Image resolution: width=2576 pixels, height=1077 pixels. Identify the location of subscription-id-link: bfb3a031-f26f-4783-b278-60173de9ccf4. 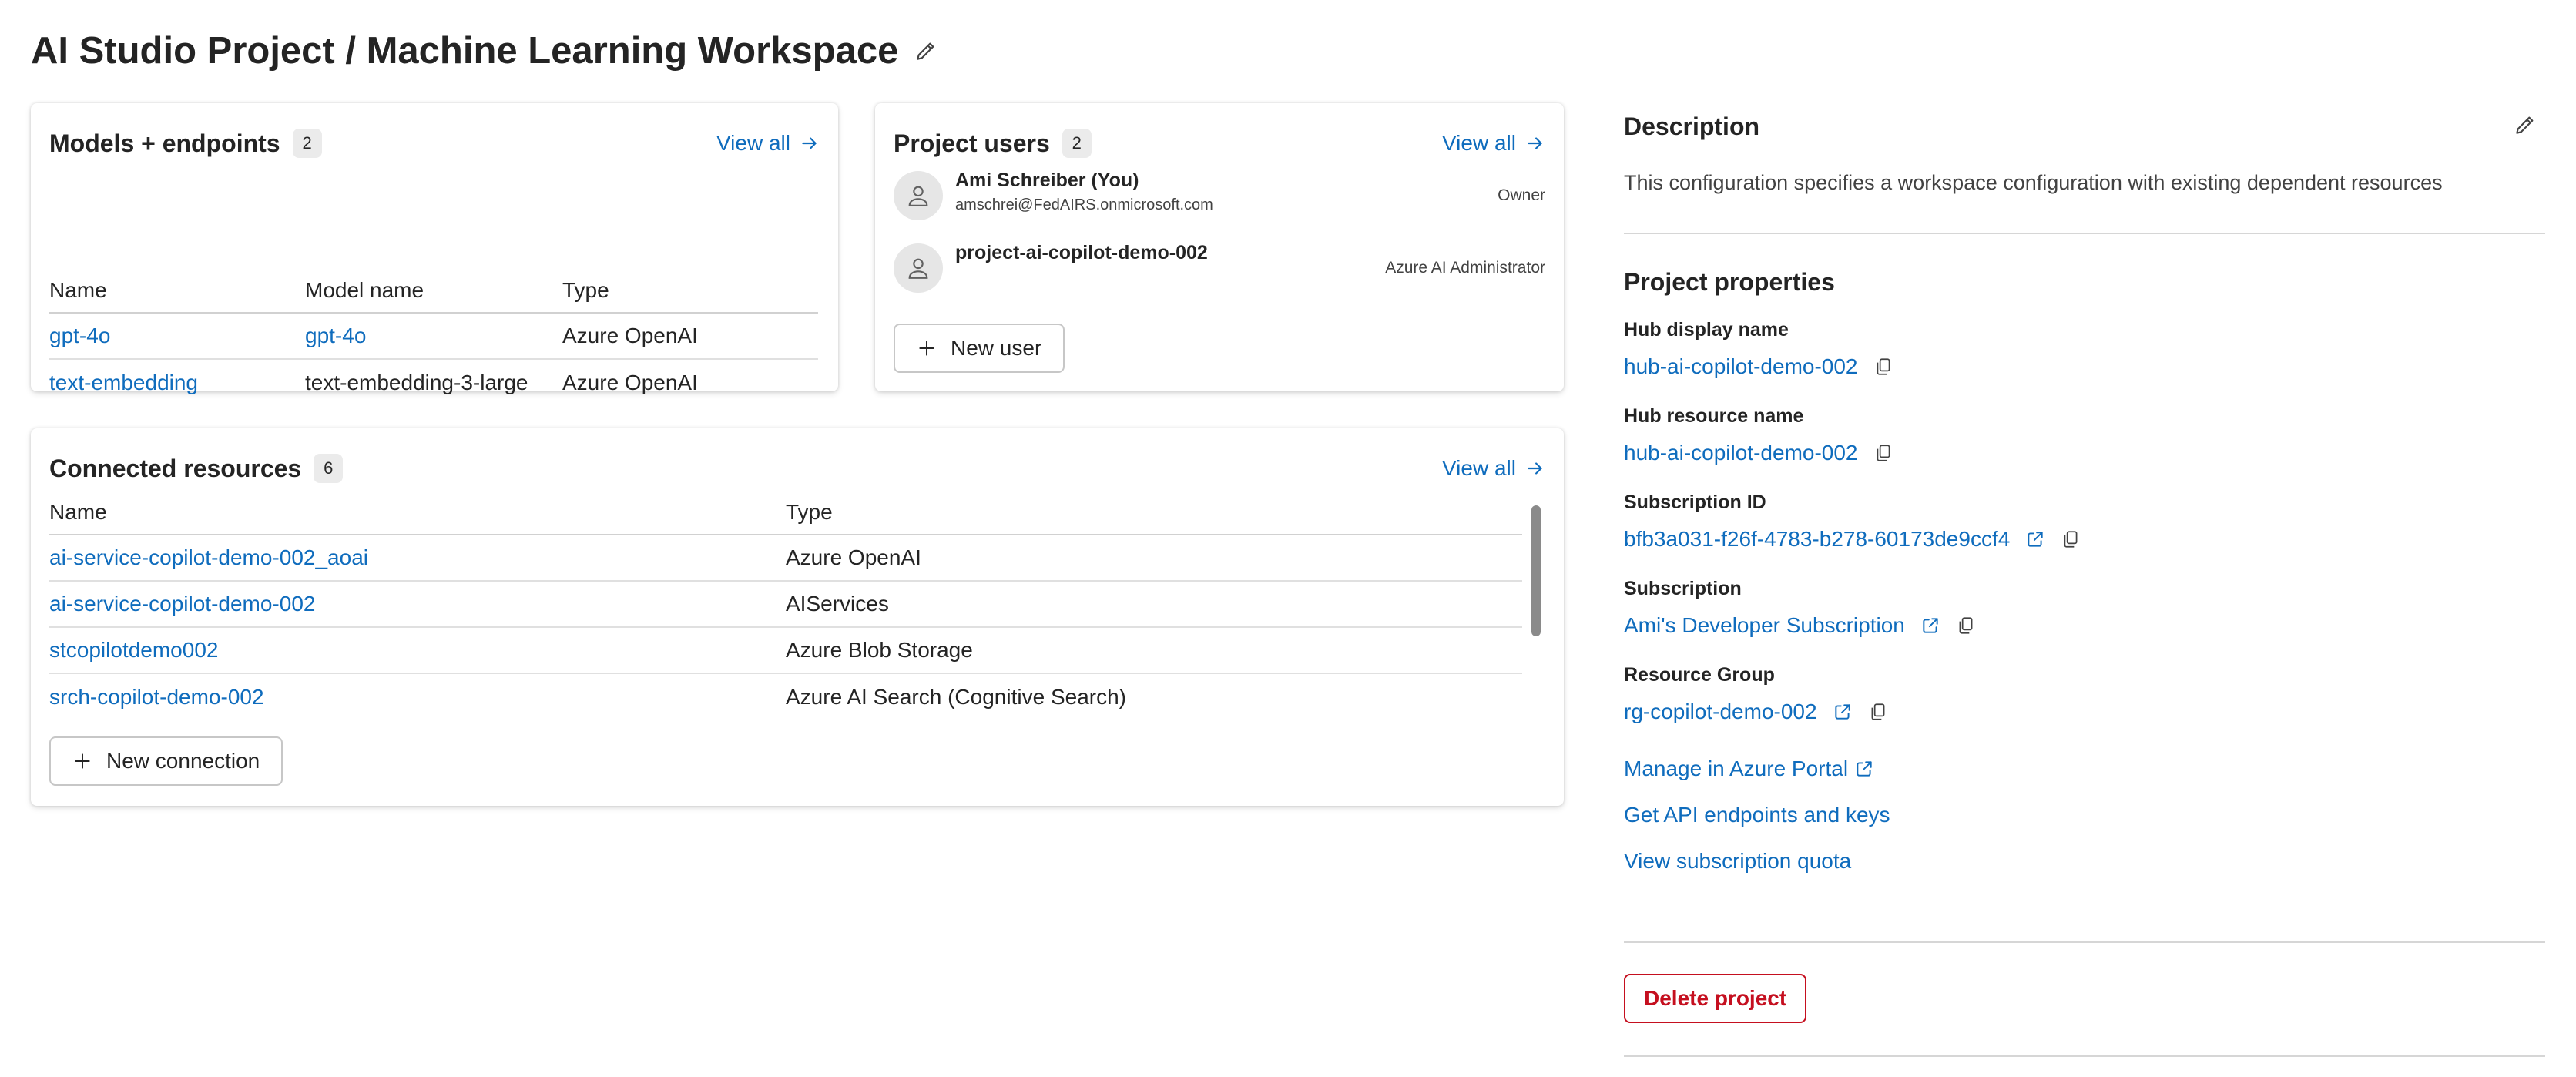
(1817, 539).